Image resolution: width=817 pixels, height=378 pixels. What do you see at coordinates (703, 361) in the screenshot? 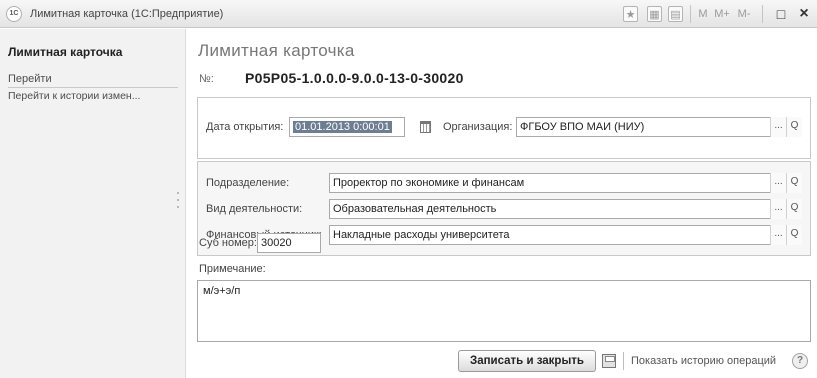
I see `show-history-link: Показать историю операций` at bounding box center [703, 361].